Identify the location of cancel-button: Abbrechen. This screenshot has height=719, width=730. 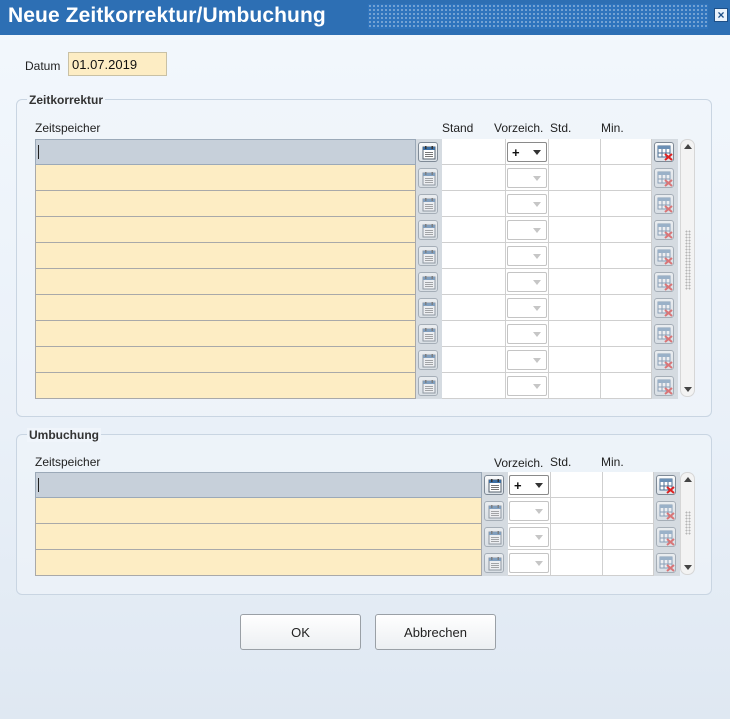
(435, 632).